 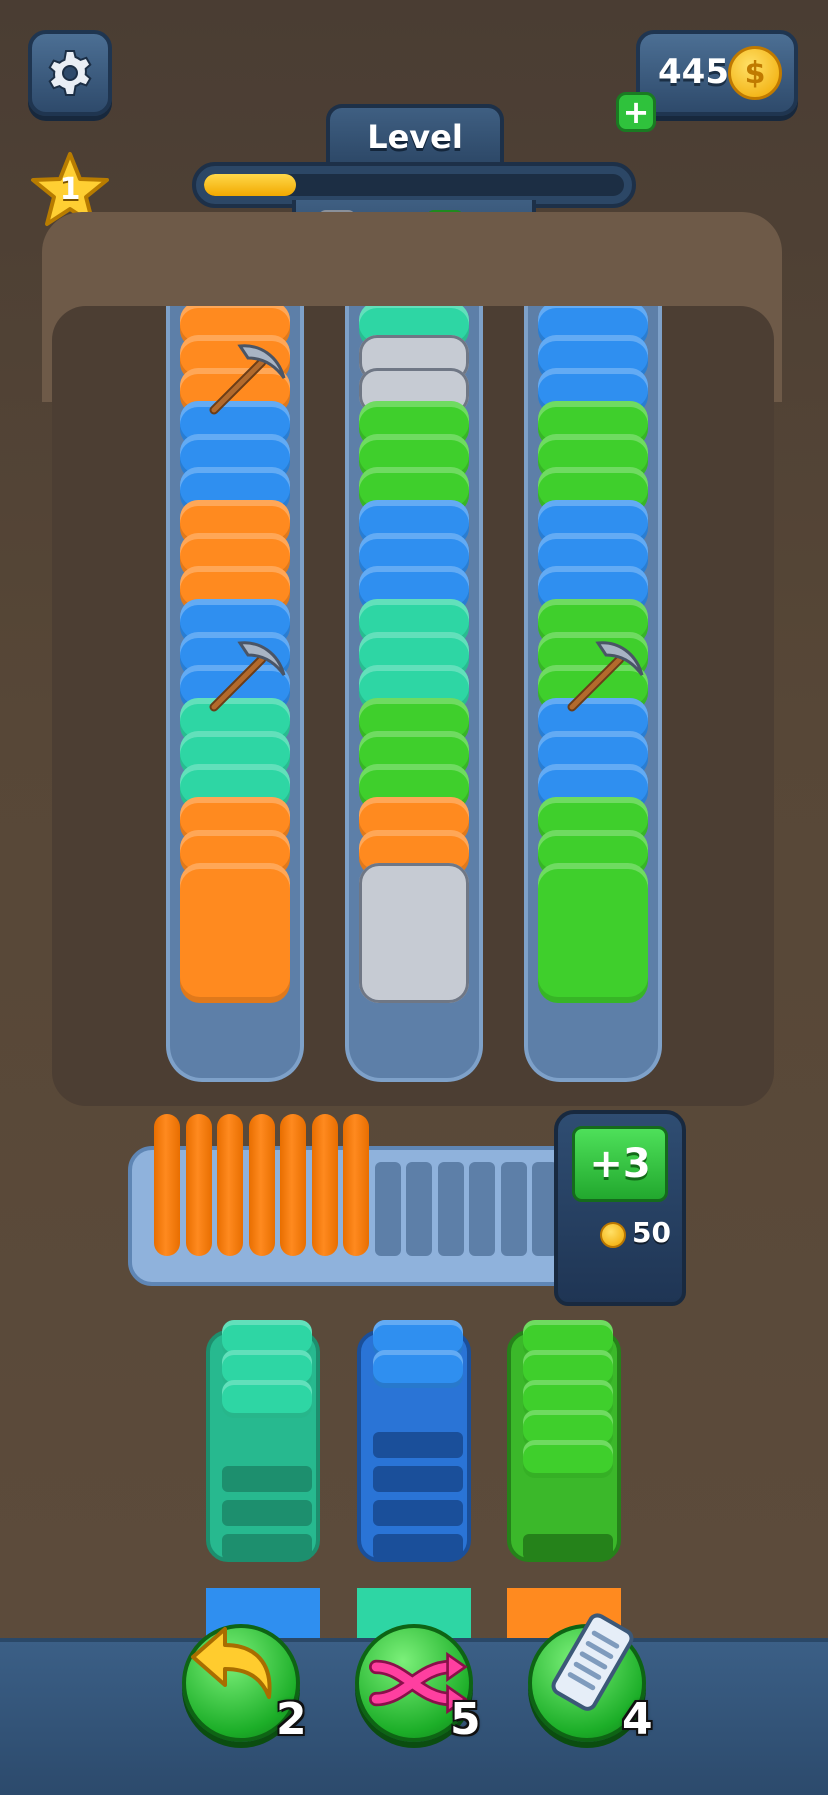 What do you see at coordinates (231, 1663) in the screenshot?
I see `undo-arrow-icon` at bounding box center [231, 1663].